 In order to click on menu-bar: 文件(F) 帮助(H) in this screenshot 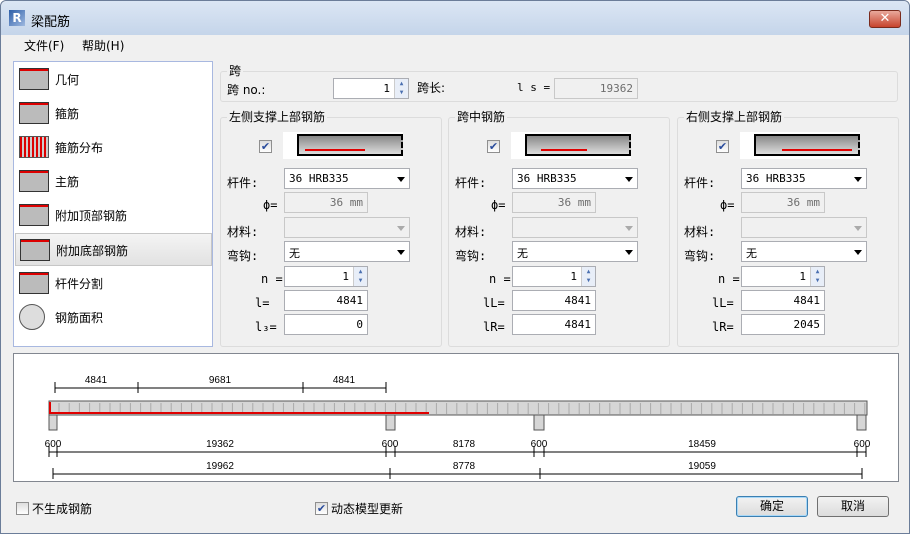, I will do `click(455, 45)`.